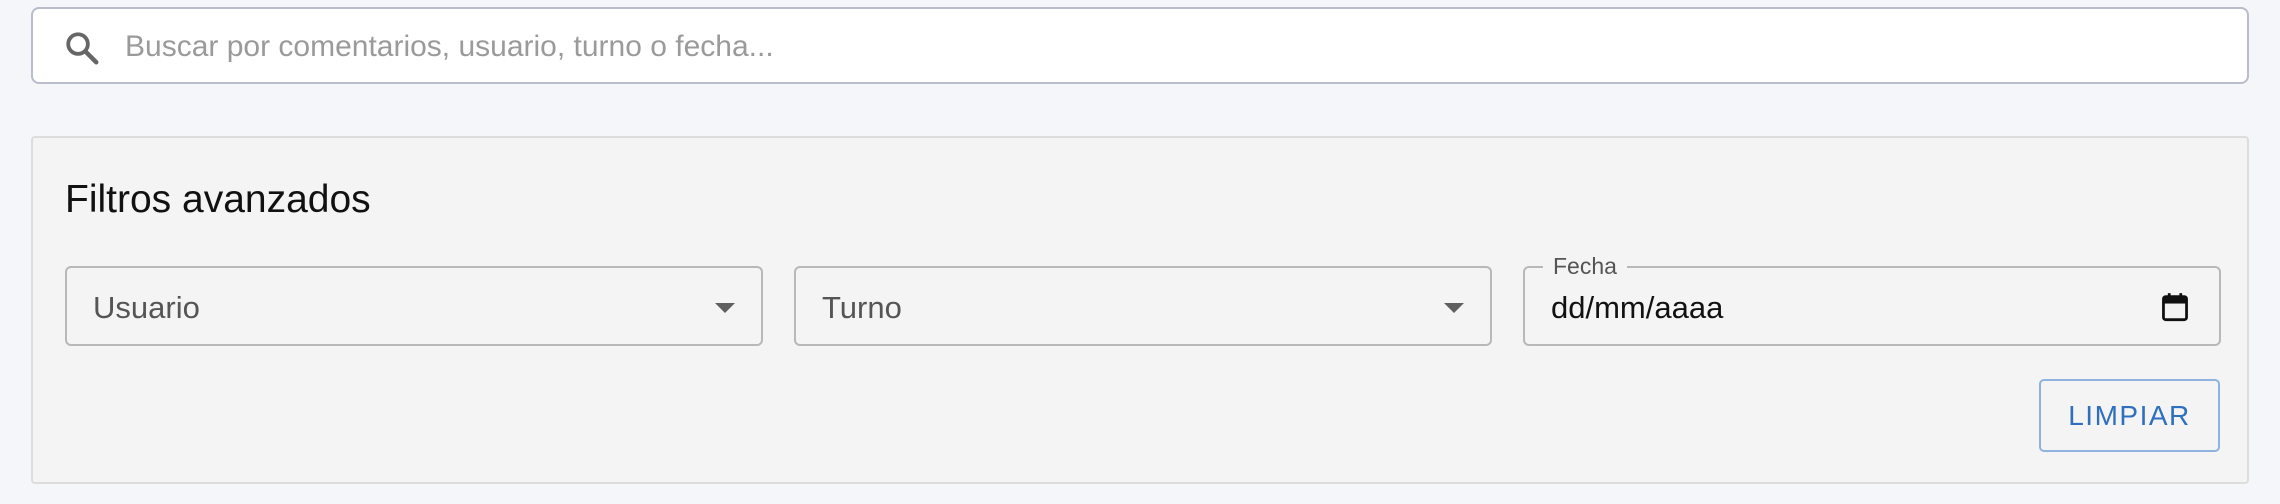 The image size is (2280, 504). Describe the element at coordinates (414, 306) in the screenshot. I see `usuario-select: Usuario` at that location.